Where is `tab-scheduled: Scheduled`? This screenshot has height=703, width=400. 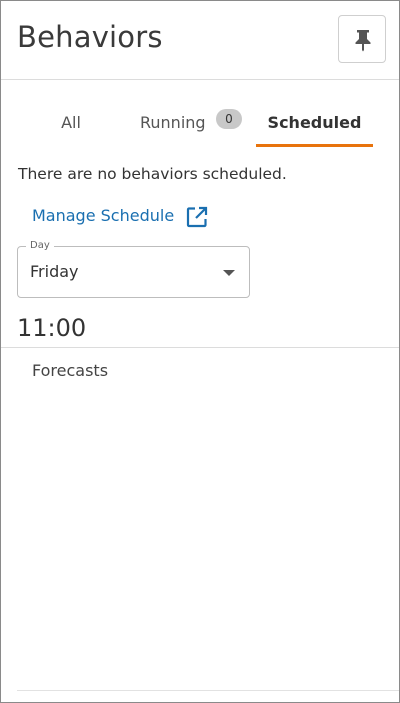
tab-scheduled: Scheduled is located at coordinates (314, 125).